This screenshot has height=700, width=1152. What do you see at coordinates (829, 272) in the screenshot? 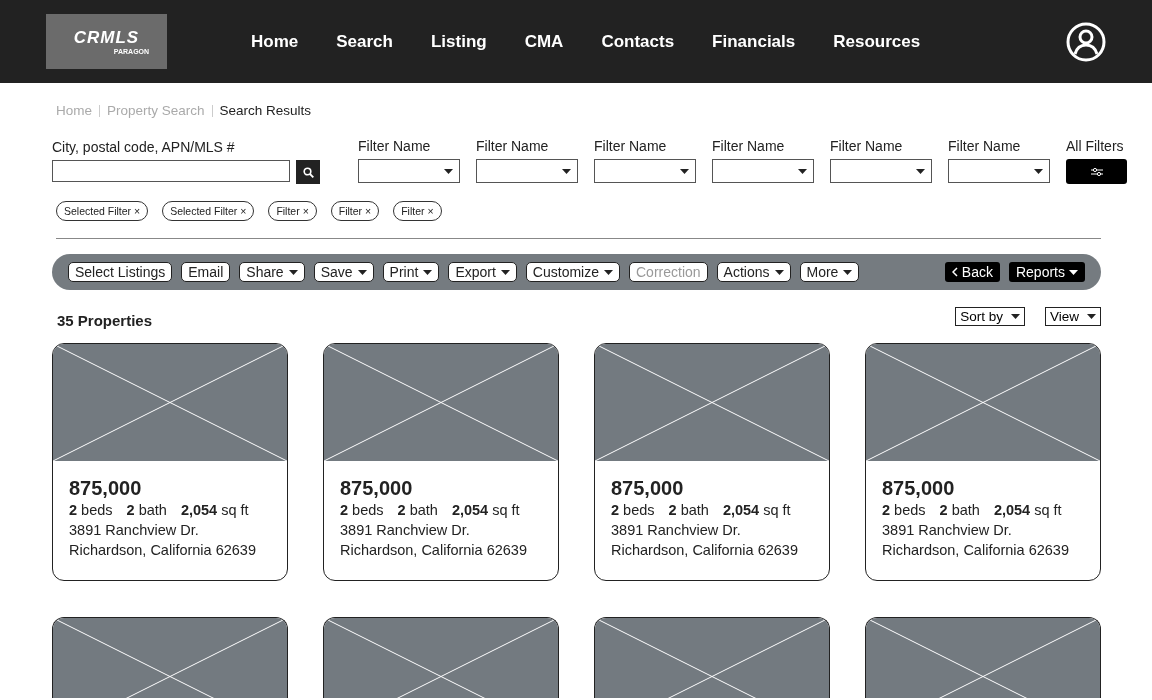
I see `toolbar-button: More` at bounding box center [829, 272].